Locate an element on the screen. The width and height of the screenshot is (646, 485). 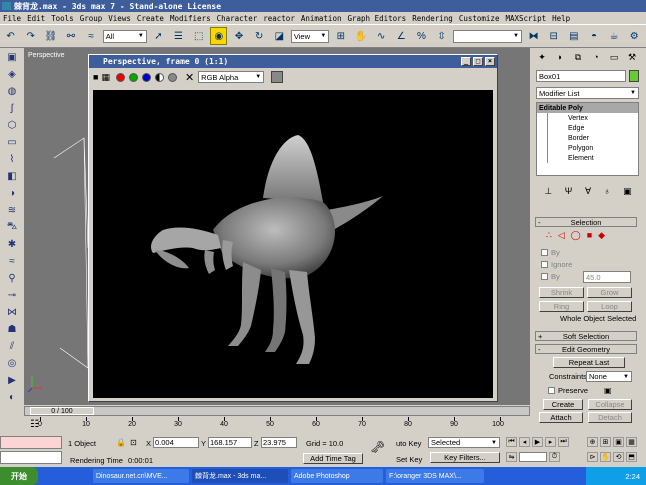
maxscript-output is located at coordinates (31, 457).